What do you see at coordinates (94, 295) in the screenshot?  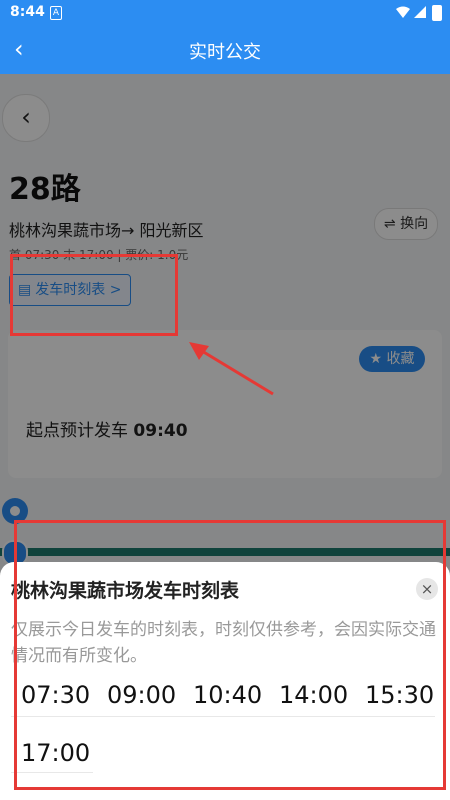 I see `highlight-box-timetable-button` at bounding box center [94, 295].